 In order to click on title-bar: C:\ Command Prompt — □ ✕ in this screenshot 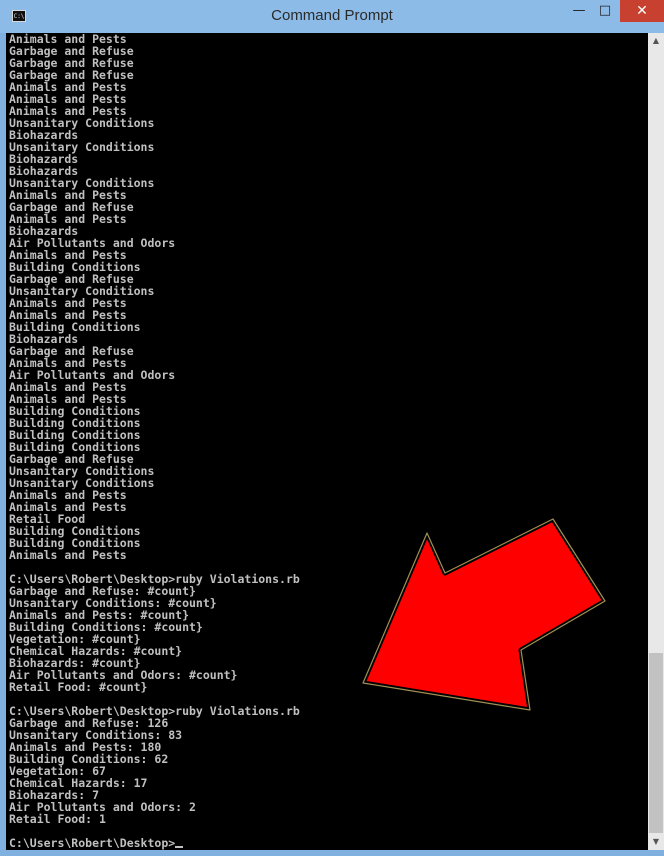, I will do `click(332, 16)`.